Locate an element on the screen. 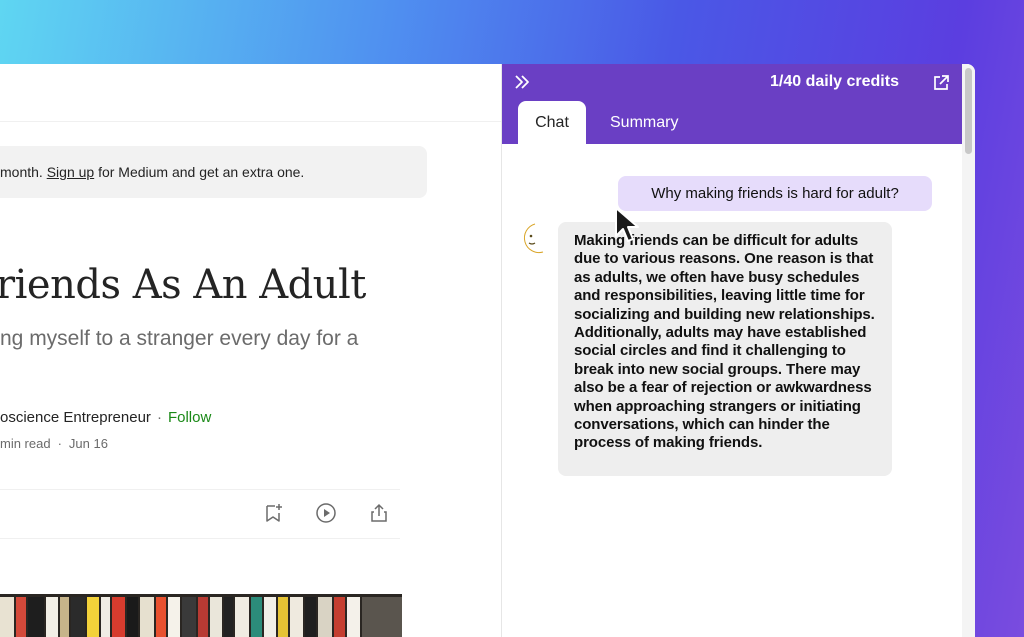 Image resolution: width=1024 pixels, height=637 pixels. bookmark-add-icon is located at coordinates (273, 513).